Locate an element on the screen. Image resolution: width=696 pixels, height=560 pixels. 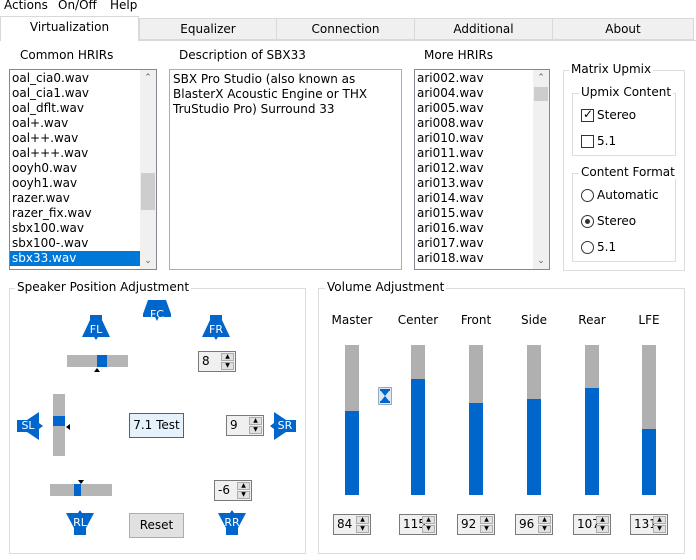
volume-spinner-center: 115 ▲ ▼ is located at coordinates (418, 524).